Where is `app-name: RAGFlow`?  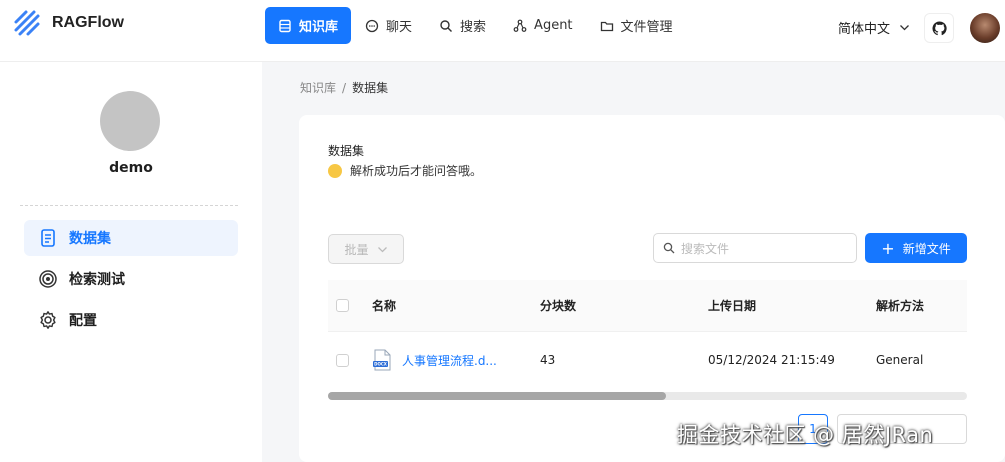 app-name: RAGFlow is located at coordinates (88, 22).